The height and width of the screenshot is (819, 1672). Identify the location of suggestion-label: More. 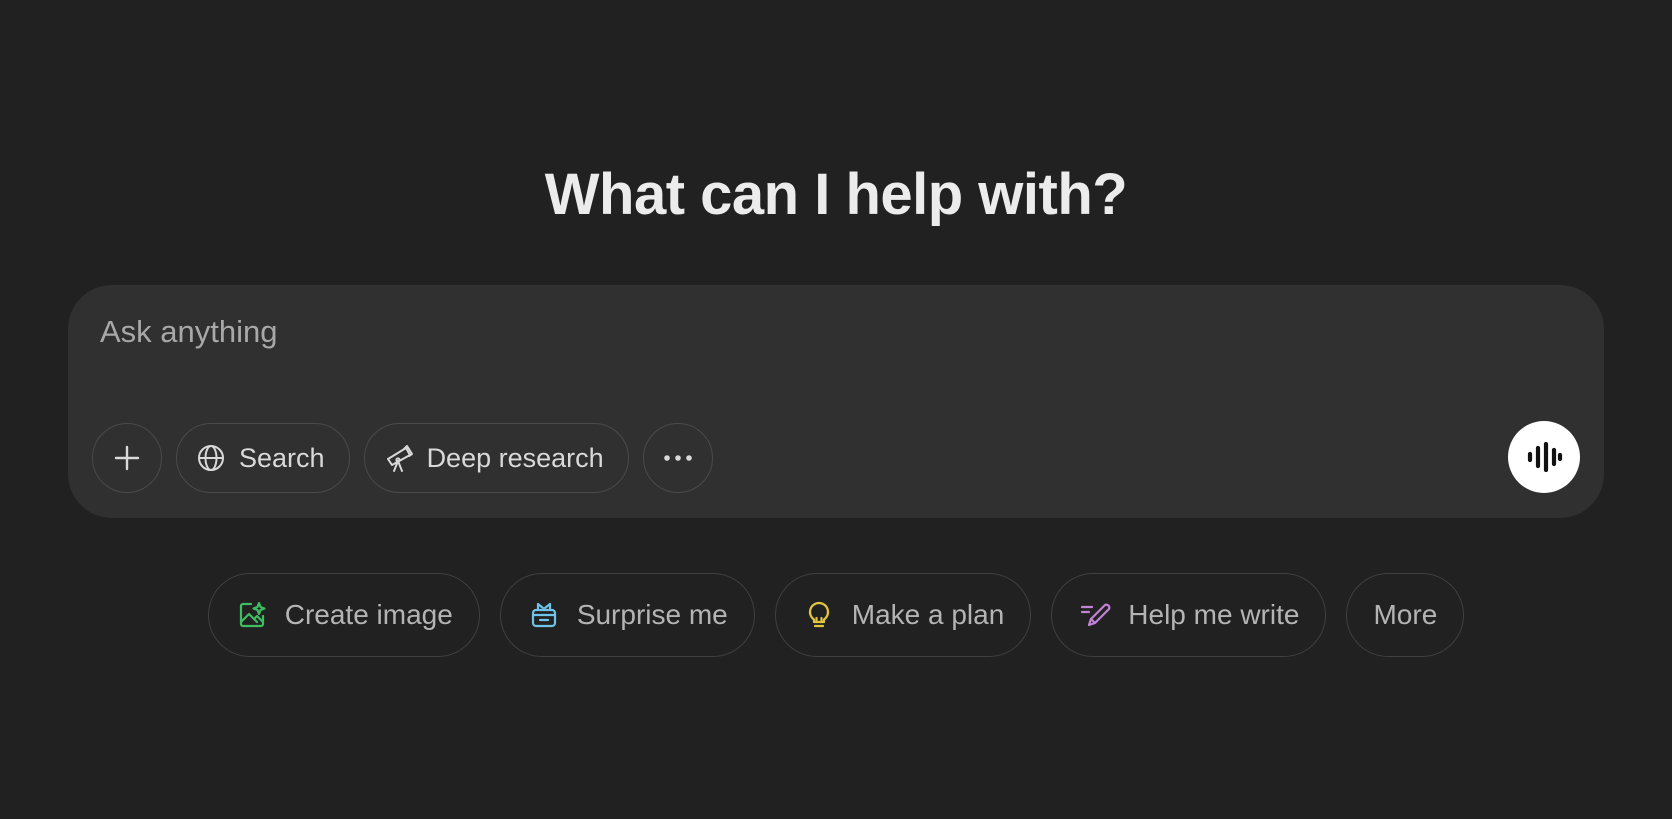
(1405, 614).